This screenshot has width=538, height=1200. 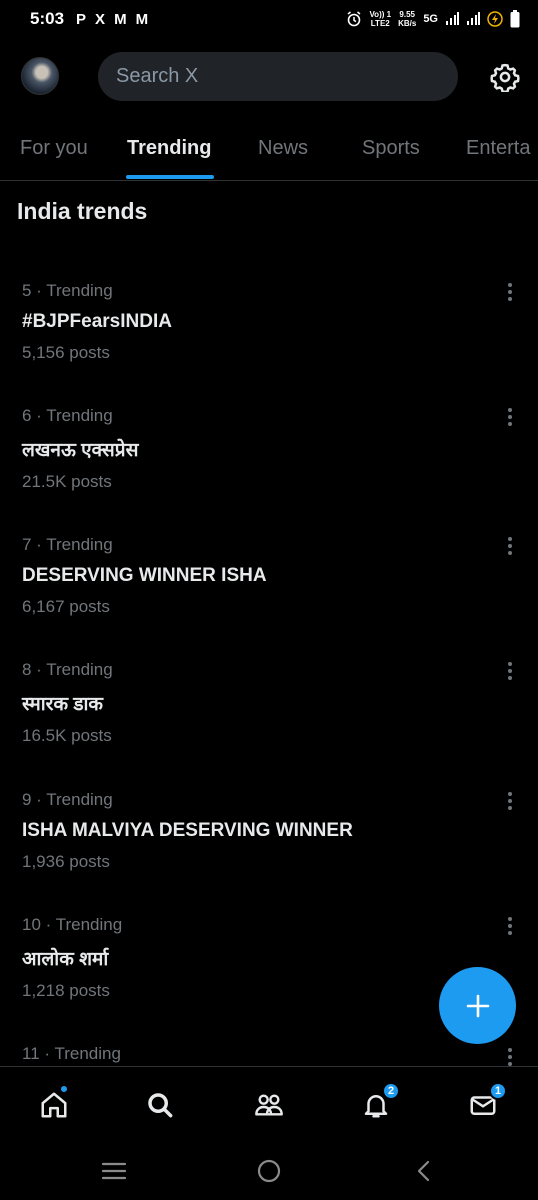 What do you see at coordinates (80, 450) in the screenshot?
I see `trend-name: लखनऊ एक्सप्रेस` at bounding box center [80, 450].